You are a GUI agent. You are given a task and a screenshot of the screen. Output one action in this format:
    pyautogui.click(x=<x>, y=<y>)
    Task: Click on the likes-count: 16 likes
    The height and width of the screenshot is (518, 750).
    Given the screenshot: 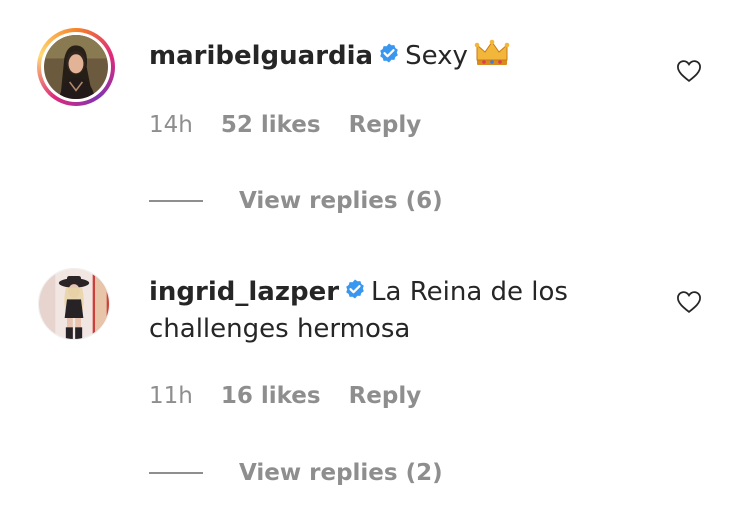 What is the action you would take?
    pyautogui.click(x=271, y=396)
    